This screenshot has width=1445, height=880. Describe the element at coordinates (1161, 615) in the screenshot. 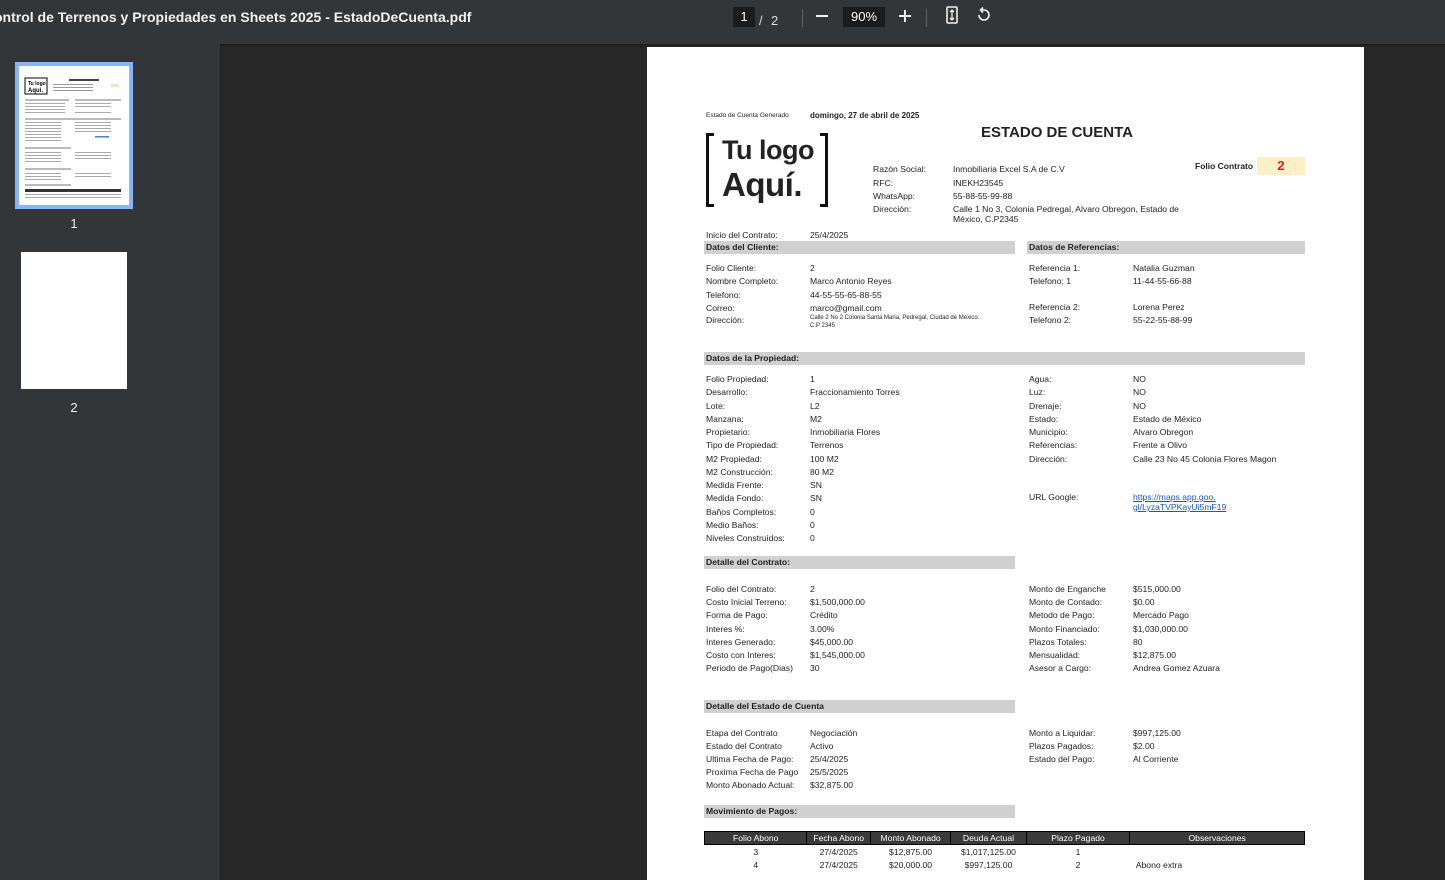

I see `contrato-value: Mercado Pago` at that location.